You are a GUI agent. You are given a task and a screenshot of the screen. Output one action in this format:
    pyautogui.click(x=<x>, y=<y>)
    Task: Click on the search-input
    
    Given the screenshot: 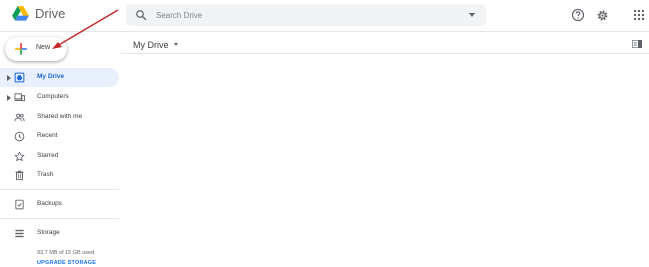 What is the action you would take?
    pyautogui.click(x=306, y=15)
    